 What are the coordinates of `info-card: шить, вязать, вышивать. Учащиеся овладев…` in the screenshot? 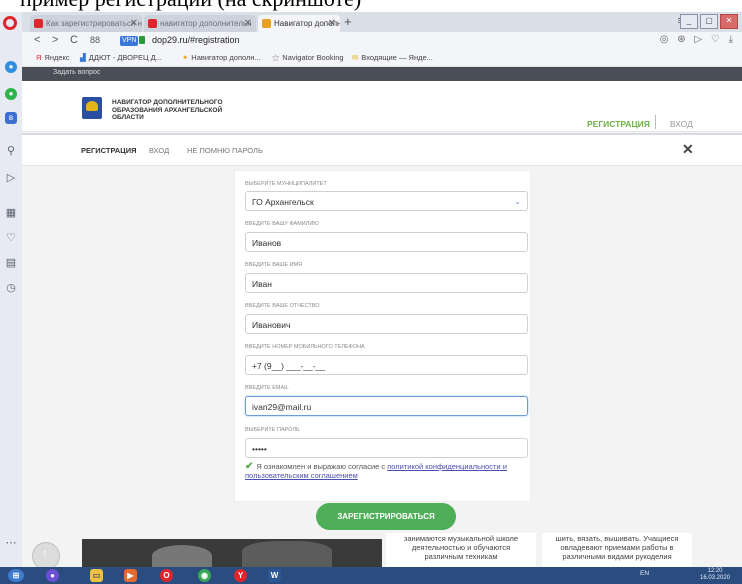 It's located at (617, 550).